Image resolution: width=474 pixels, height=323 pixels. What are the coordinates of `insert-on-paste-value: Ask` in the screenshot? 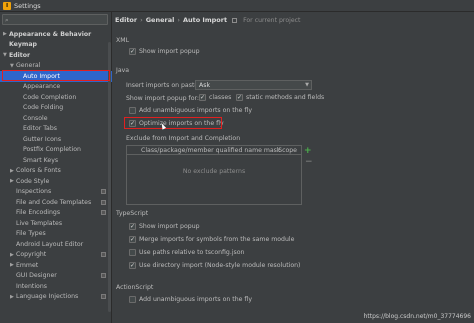 It's located at (205, 85).